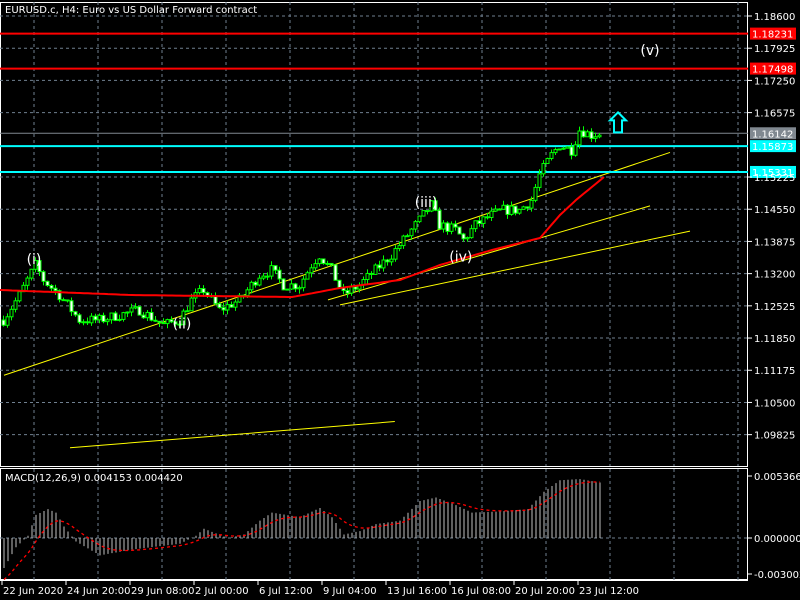  What do you see at coordinates (774, 114) in the screenshot?
I see `price-tick-label: 1.16575` at bounding box center [774, 114].